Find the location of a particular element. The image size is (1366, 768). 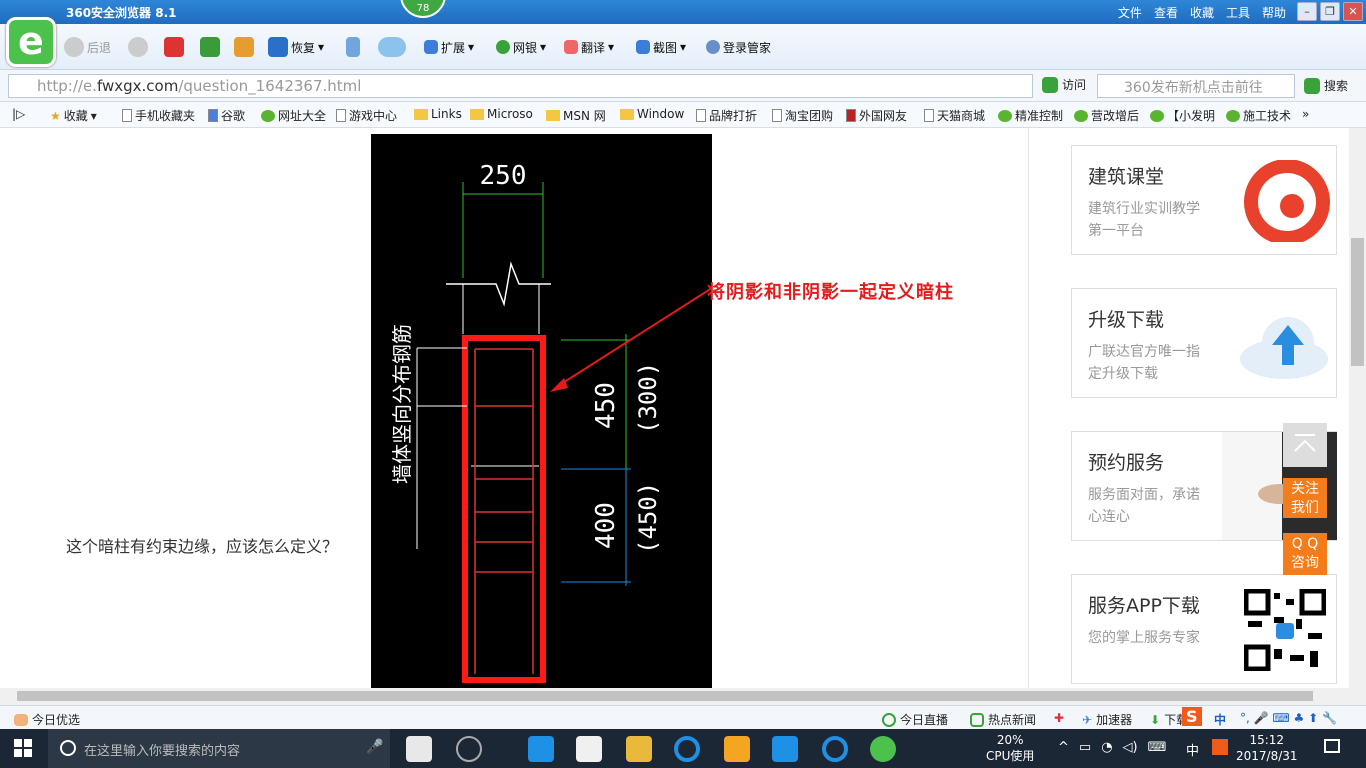

annotation-text: 将阴影和非阴影一起定义暗柱 is located at coordinates (830, 292).